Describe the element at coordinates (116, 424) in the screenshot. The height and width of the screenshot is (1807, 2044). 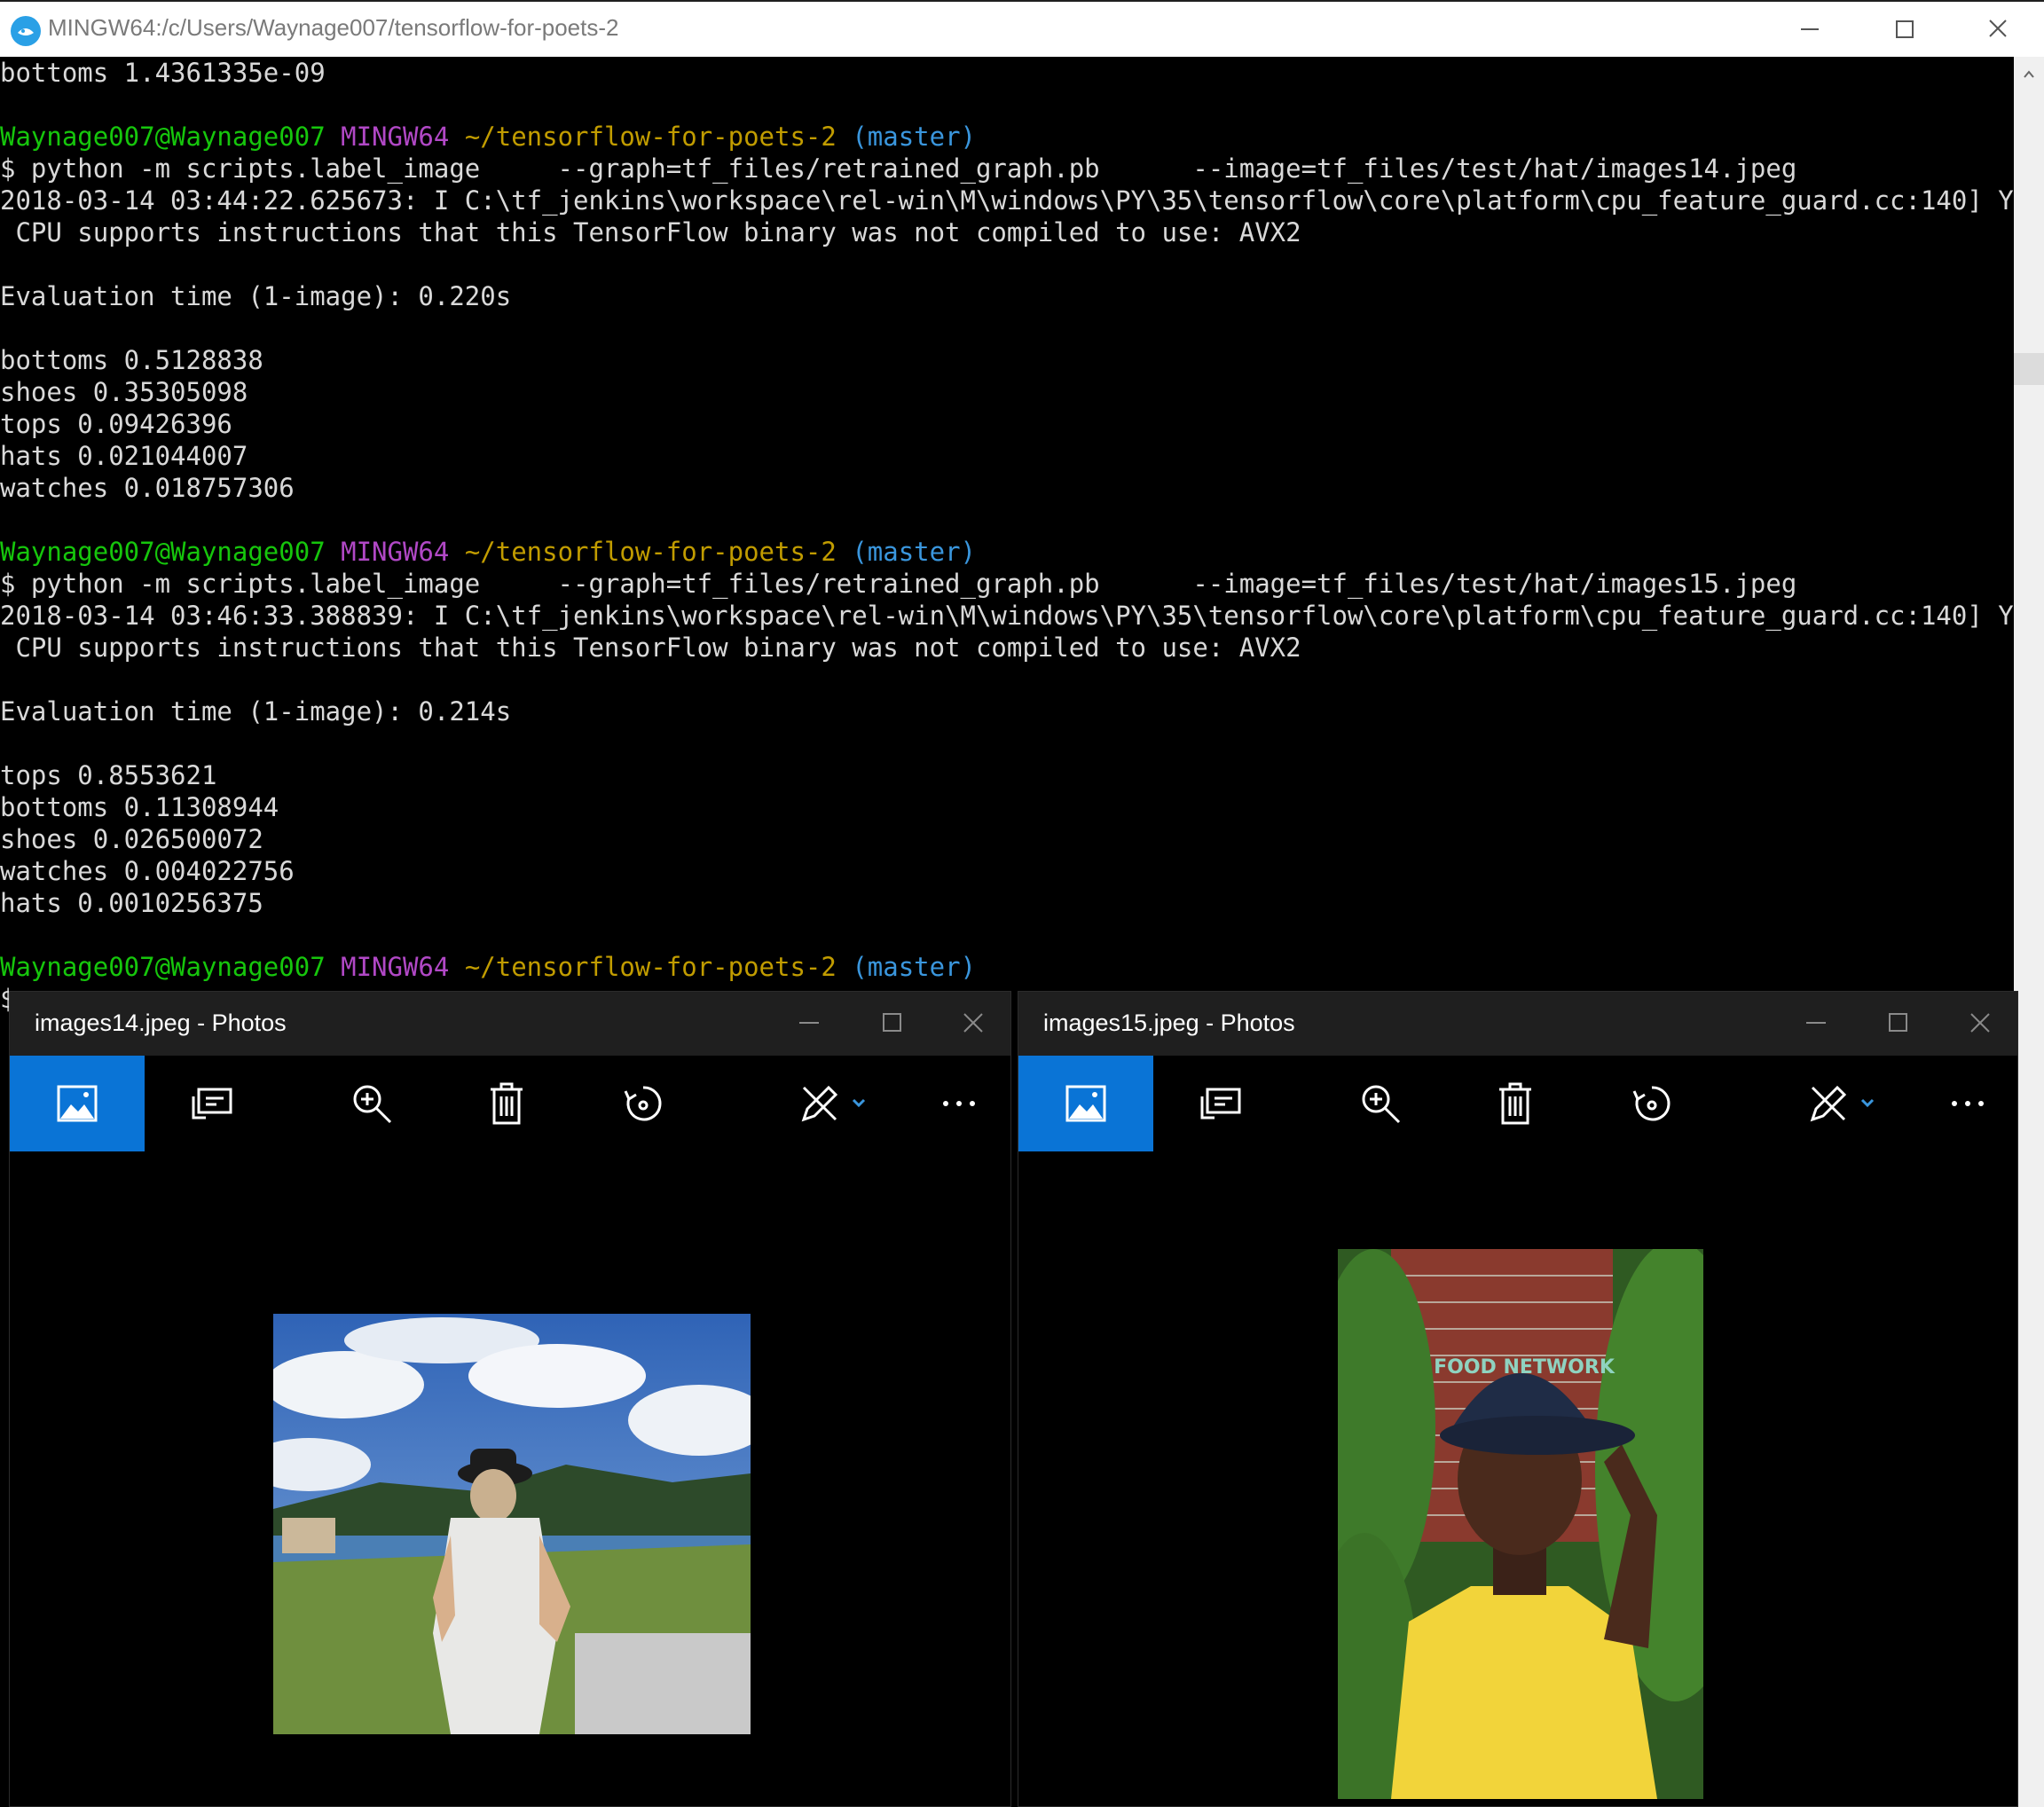
I see `terminal-output-line: tops 0.09426396` at that location.